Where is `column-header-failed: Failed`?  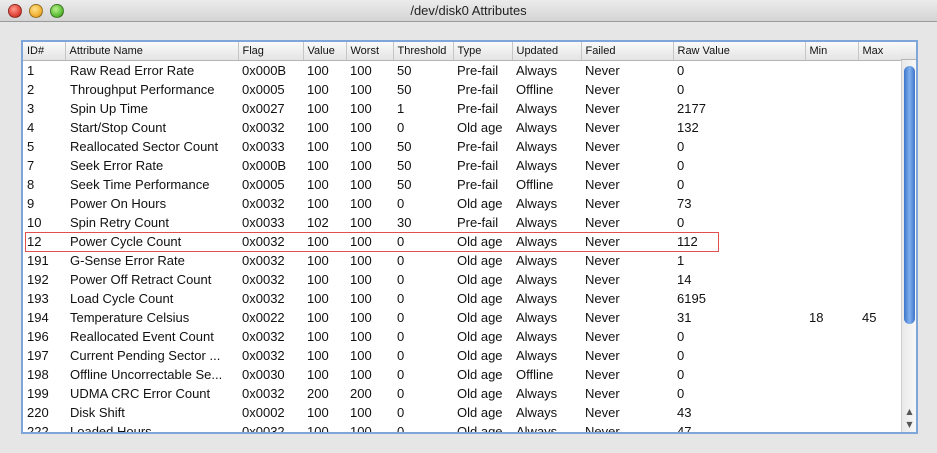 column-header-failed: Failed is located at coordinates (627, 51).